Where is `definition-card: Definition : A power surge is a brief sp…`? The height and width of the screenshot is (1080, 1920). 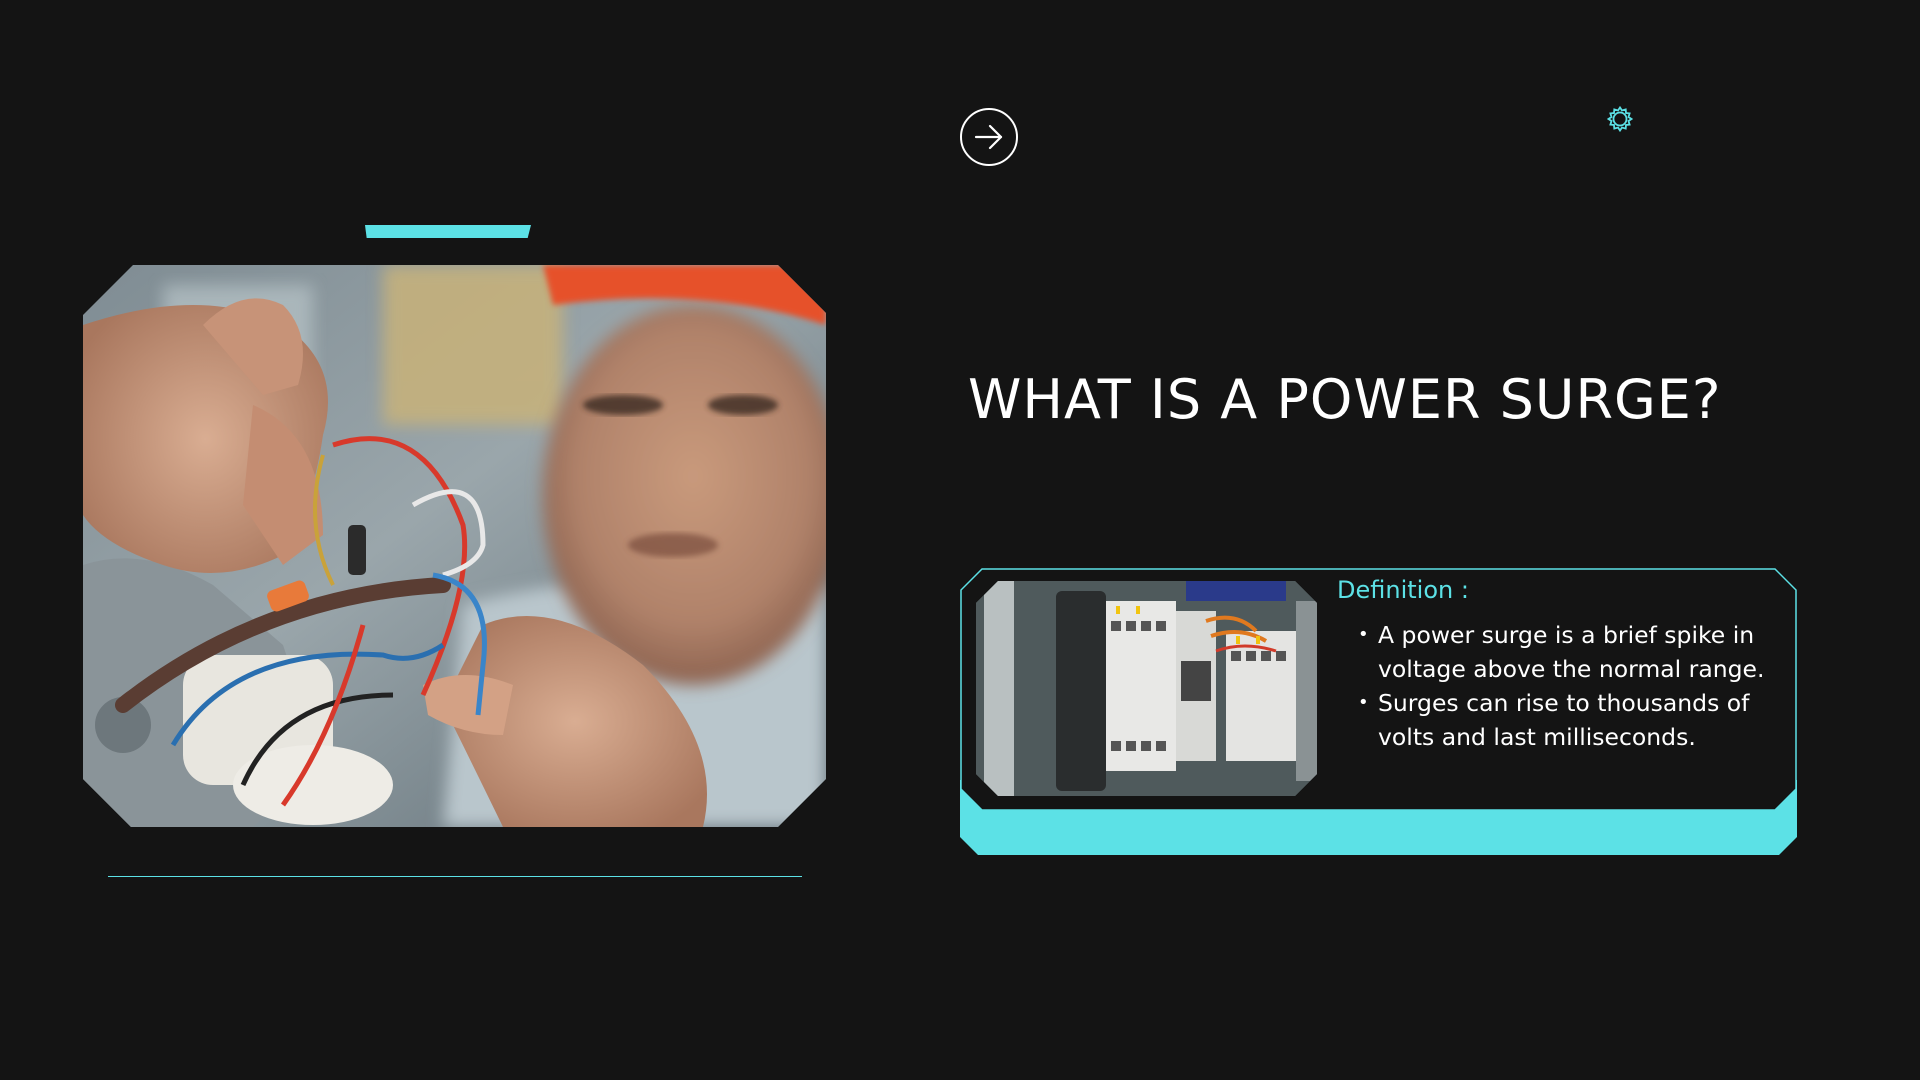
definition-card: Definition : A power surge is a brief sp… is located at coordinates (1378, 689).